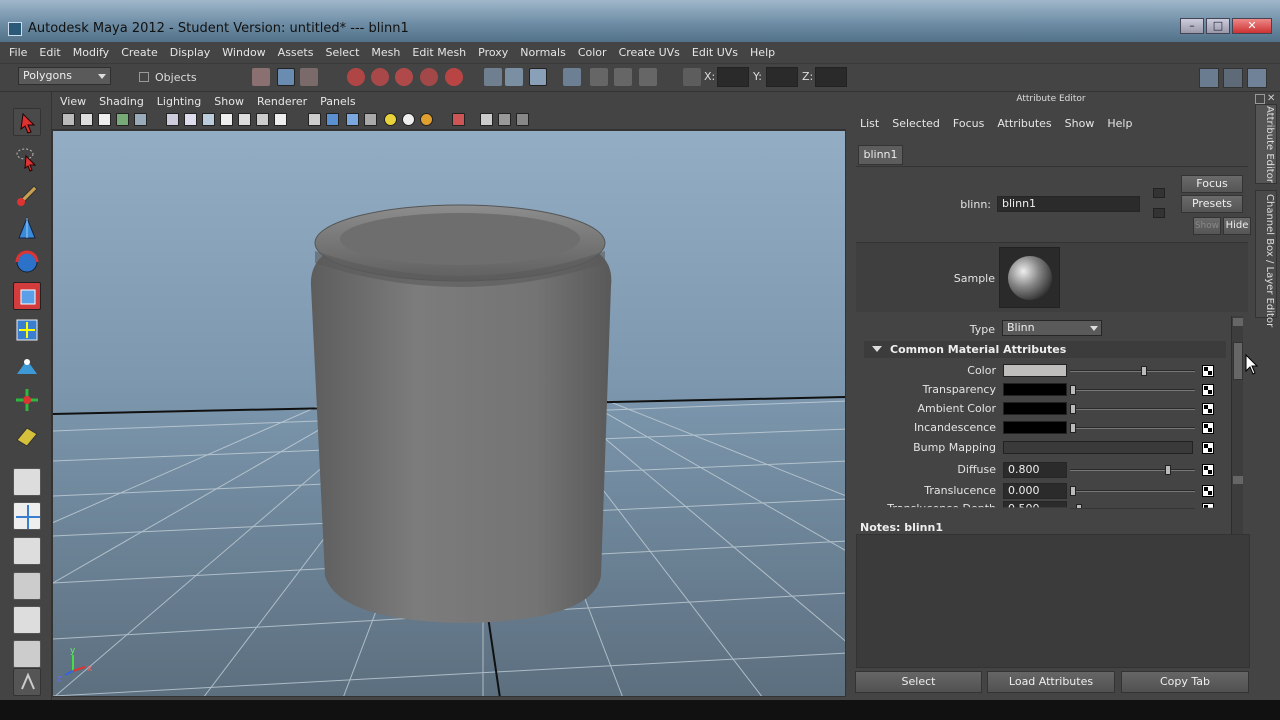 This screenshot has width=1280, height=720. What do you see at coordinates (179, 101) in the screenshot?
I see `vp-menu-lighting: Lighting` at bounding box center [179, 101].